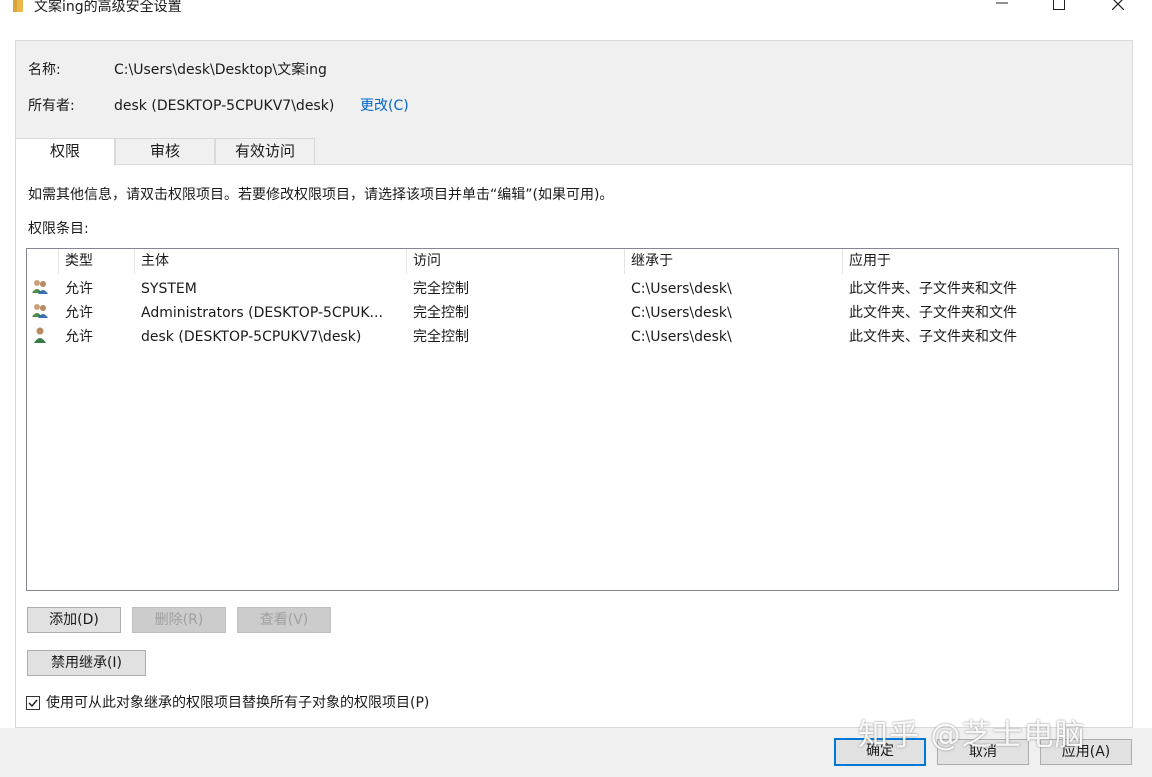  Describe the element at coordinates (265, 151) in the screenshot. I see `tab-effective-access: 有效访问` at that location.